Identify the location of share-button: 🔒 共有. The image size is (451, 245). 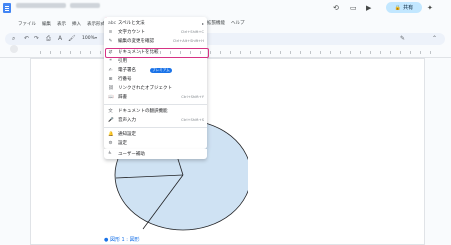
(404, 7).